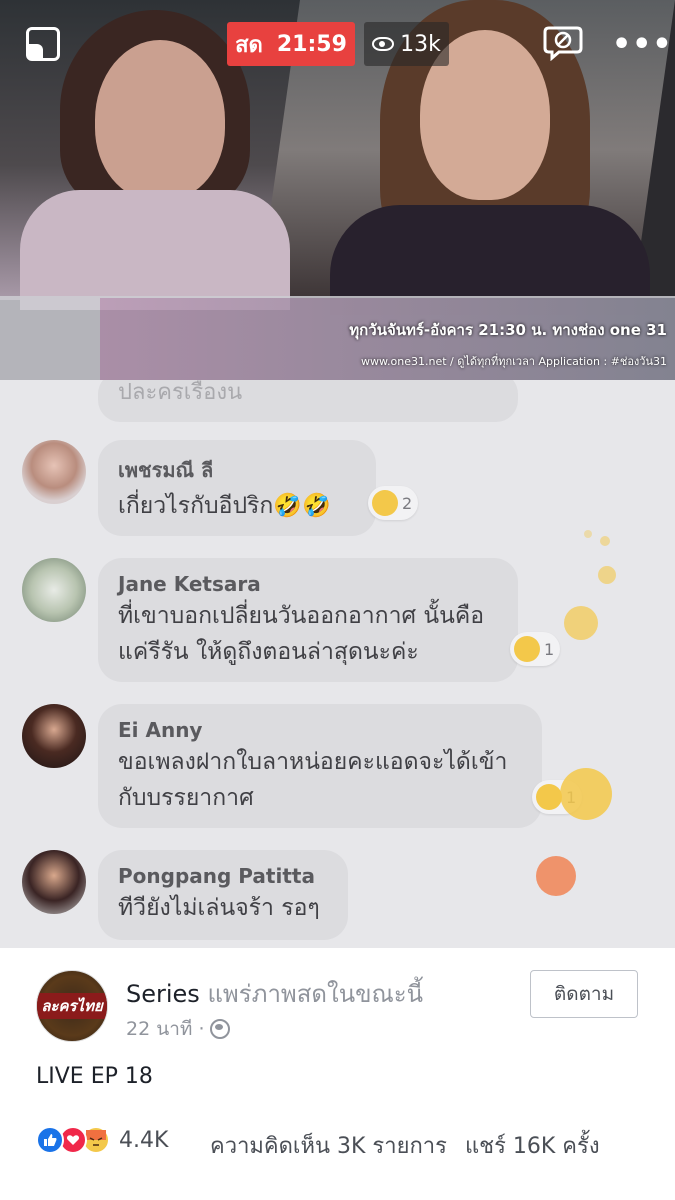  Describe the element at coordinates (308, 584) in the screenshot. I see `commenter-name: Jane Ketsara` at that location.